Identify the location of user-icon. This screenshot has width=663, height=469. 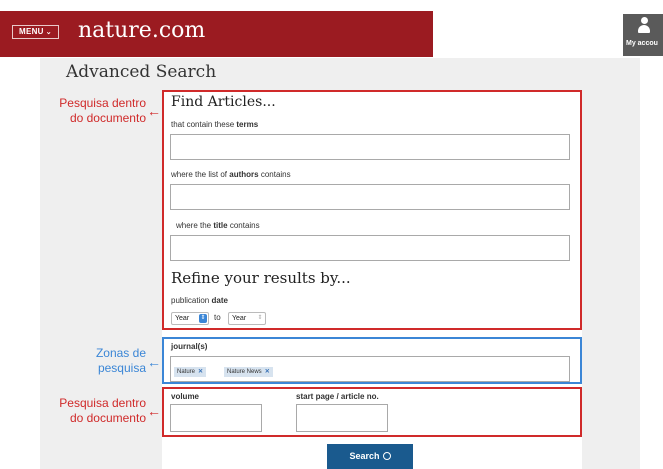
(644, 26).